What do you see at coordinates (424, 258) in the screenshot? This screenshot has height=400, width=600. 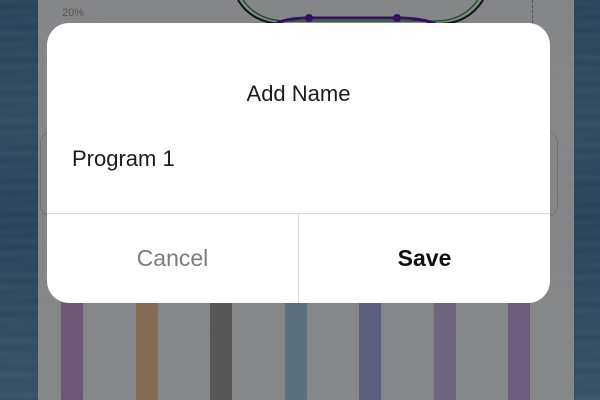 I see `save-button: Save` at bounding box center [424, 258].